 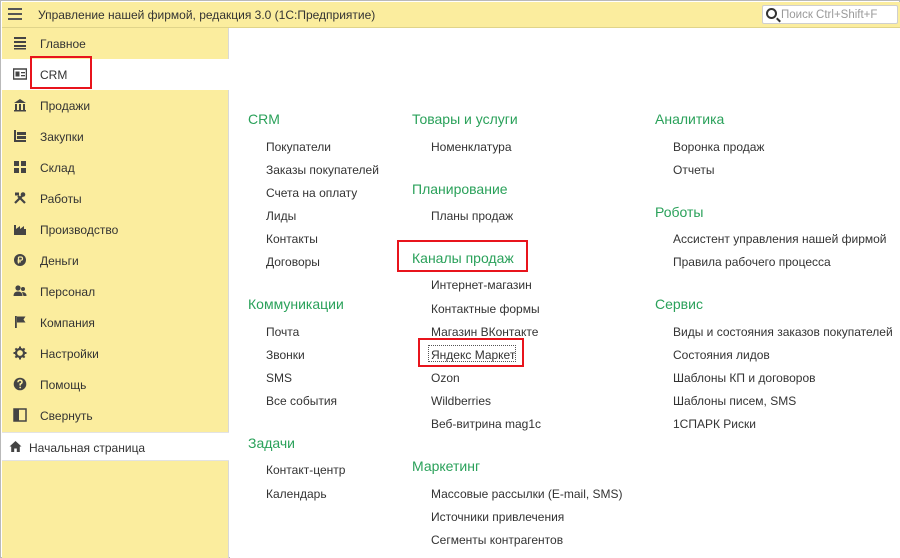 What do you see at coordinates (115, 136) in the screenshot?
I see `sidebar-item-purchases: Закупки` at bounding box center [115, 136].